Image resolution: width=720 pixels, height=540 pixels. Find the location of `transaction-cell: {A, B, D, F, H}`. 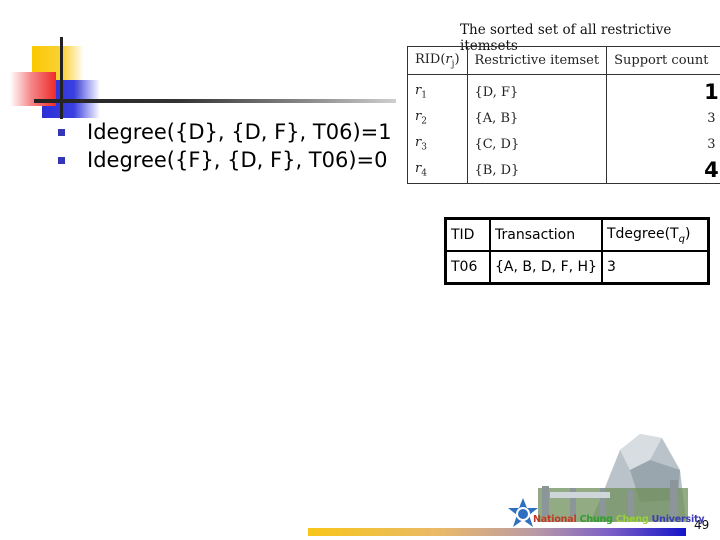

transaction-cell: {A, B, D, F, H} is located at coordinates (546, 267).